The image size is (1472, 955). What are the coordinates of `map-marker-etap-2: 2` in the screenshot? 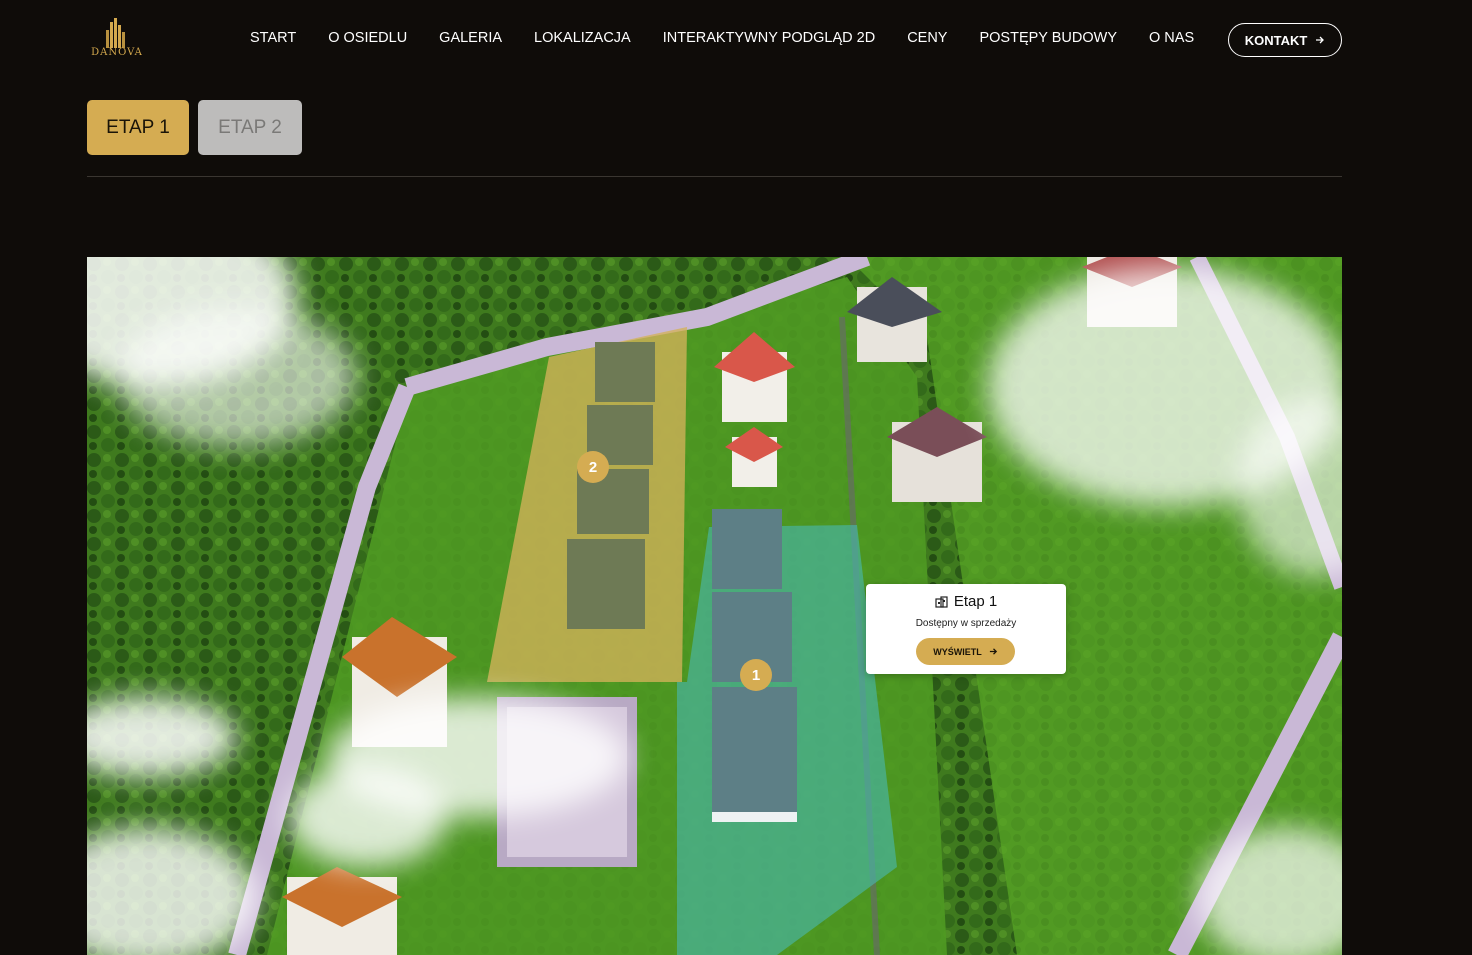 It's located at (593, 467).